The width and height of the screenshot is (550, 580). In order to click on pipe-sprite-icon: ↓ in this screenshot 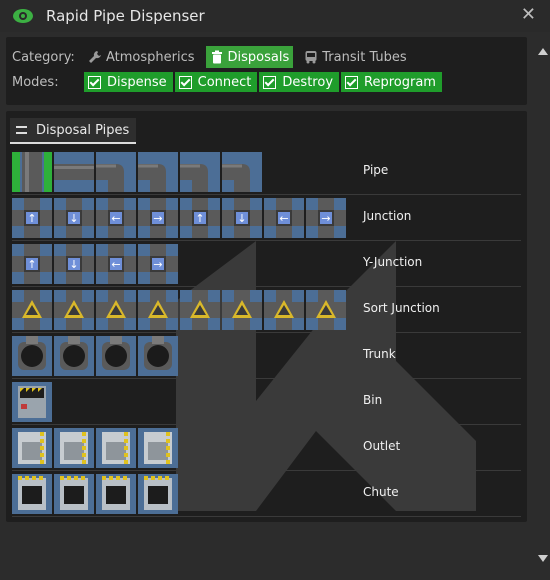, I will do `click(74, 218)`.